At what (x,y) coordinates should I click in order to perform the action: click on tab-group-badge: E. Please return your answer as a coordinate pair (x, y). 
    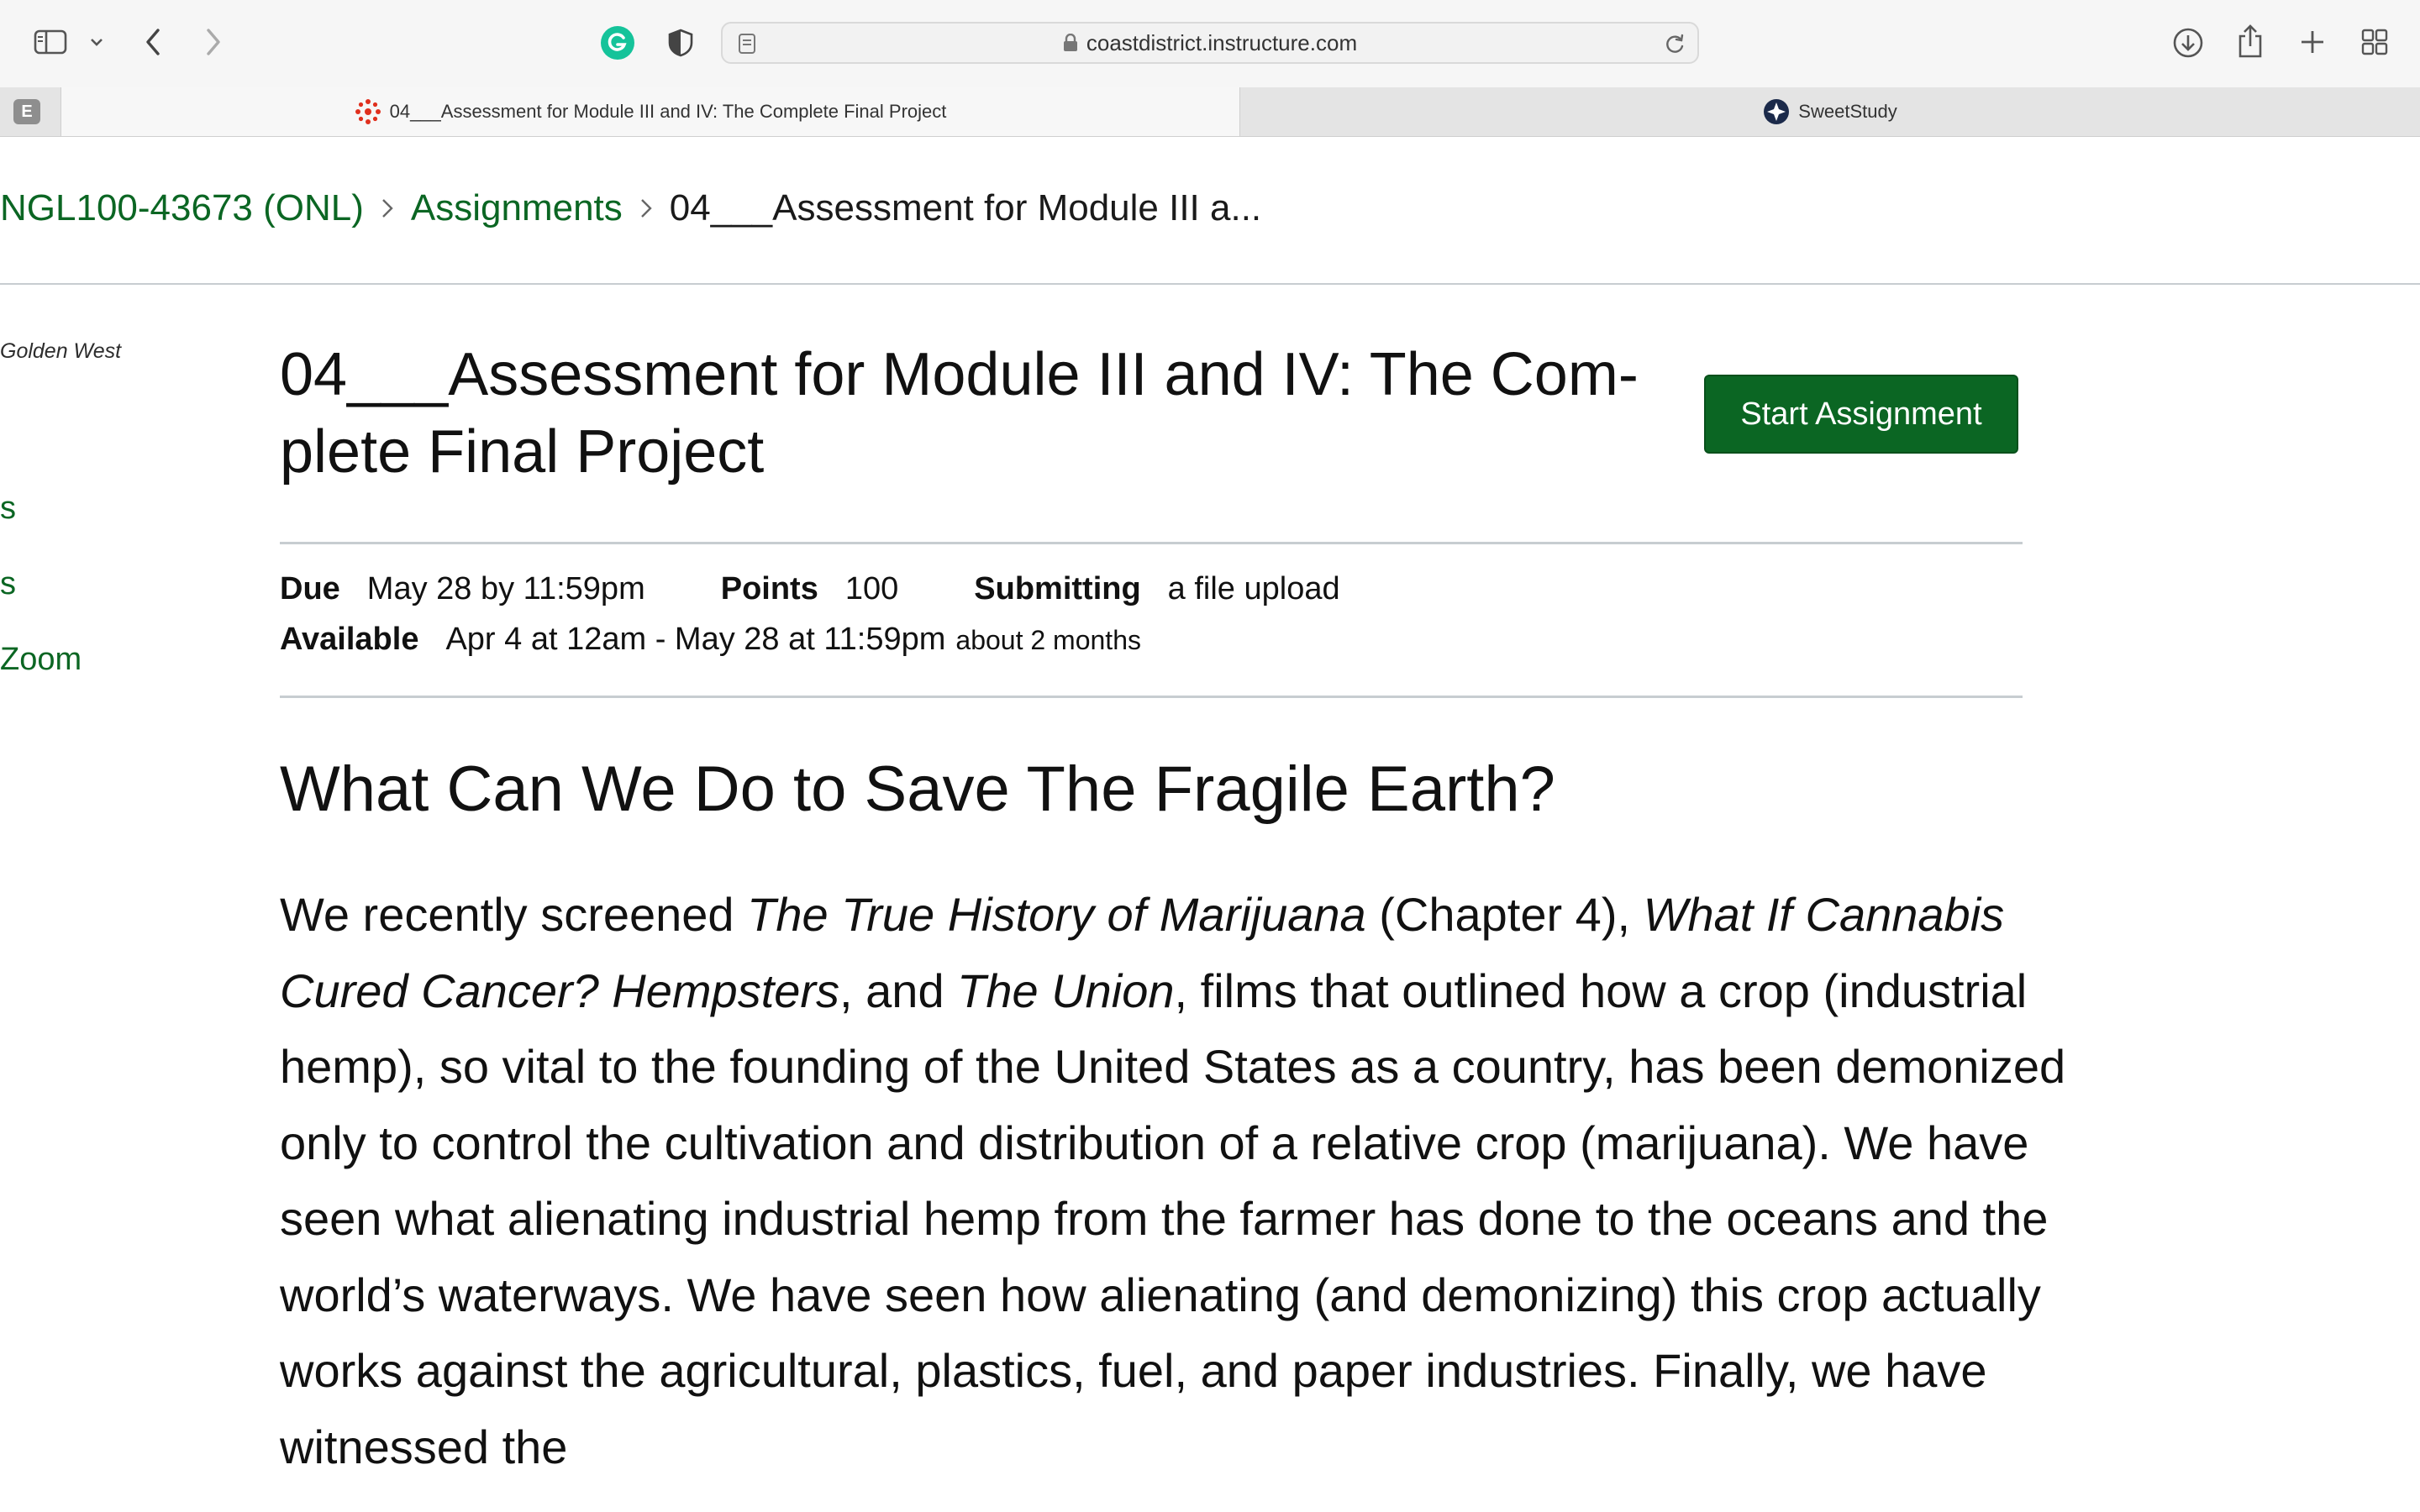
    Looking at the image, I should click on (26, 111).